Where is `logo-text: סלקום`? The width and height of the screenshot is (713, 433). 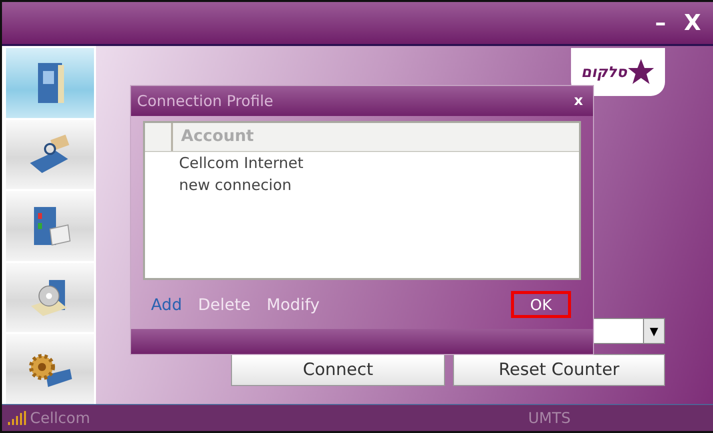 logo-text: סלקום is located at coordinates (604, 72).